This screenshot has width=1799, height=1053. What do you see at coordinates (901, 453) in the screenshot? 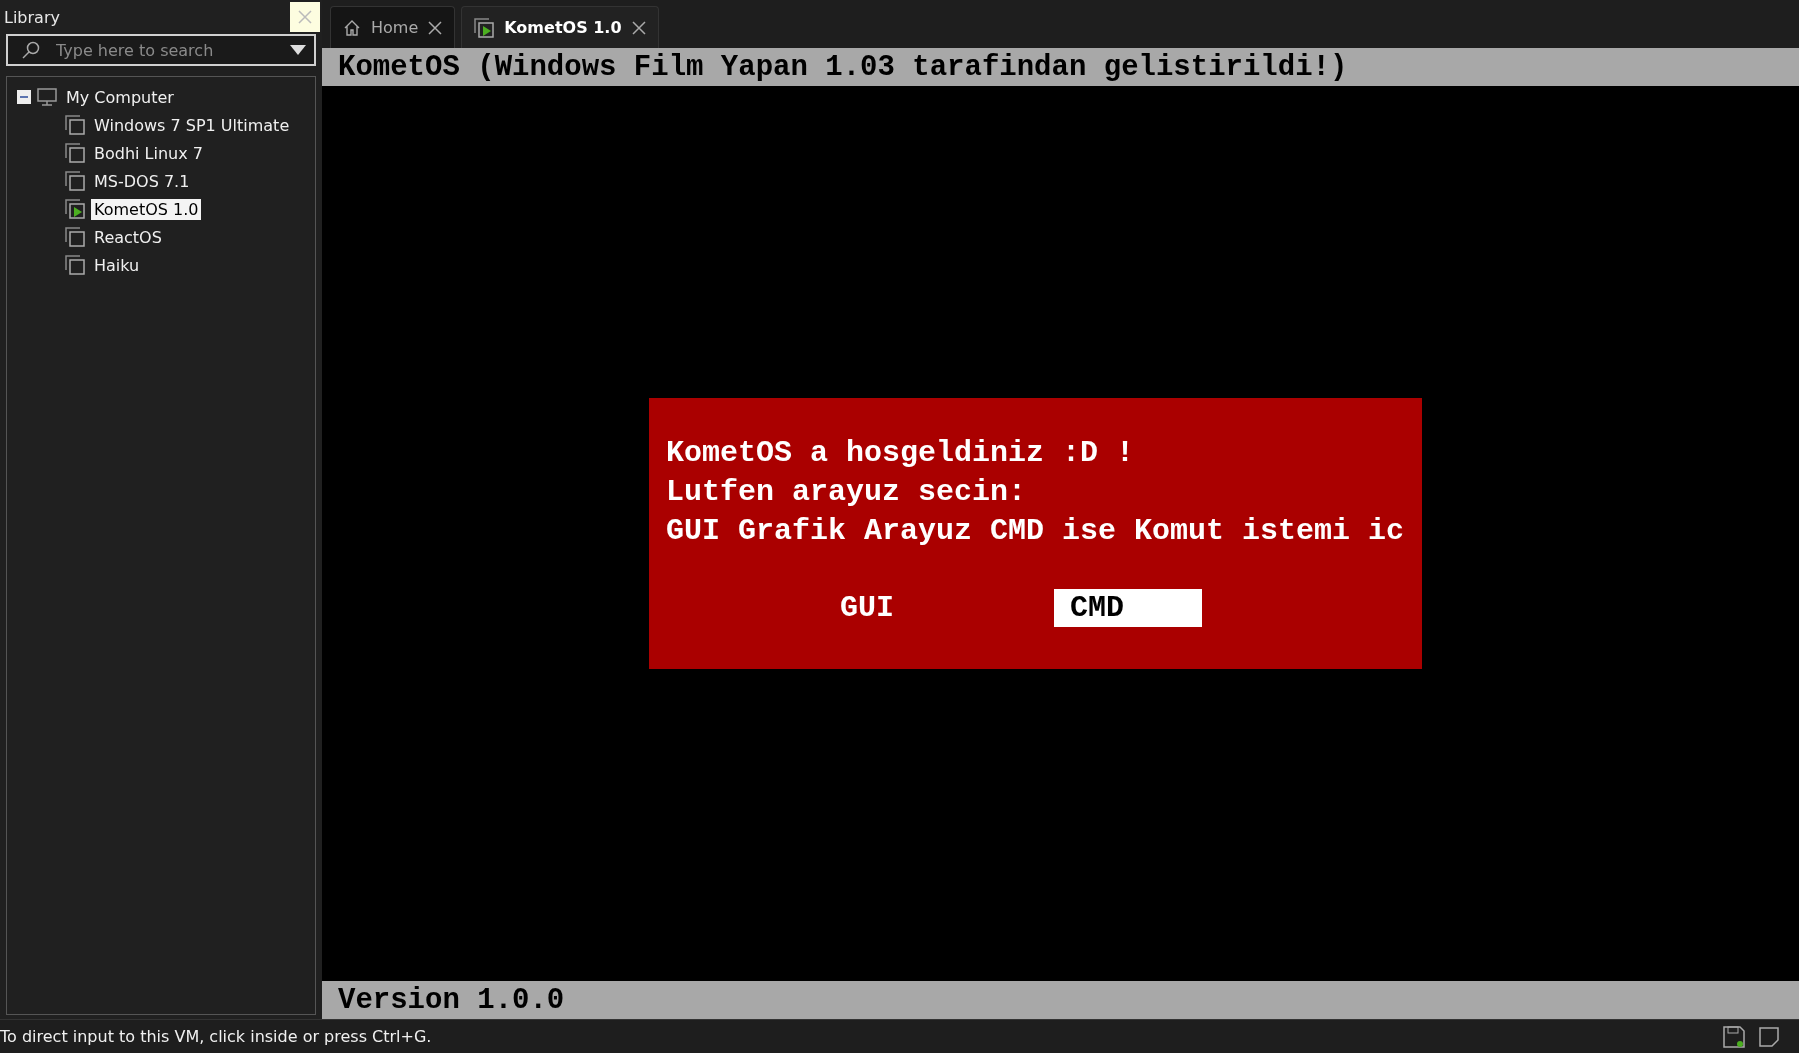
I see `dialog-text: KometOS a hosgeldiniz :D !` at bounding box center [901, 453].